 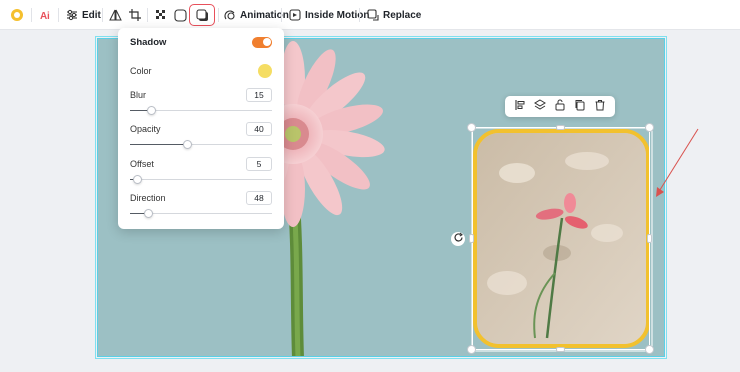 What do you see at coordinates (138, 95) in the screenshot?
I see `blur-label: Blur` at bounding box center [138, 95].